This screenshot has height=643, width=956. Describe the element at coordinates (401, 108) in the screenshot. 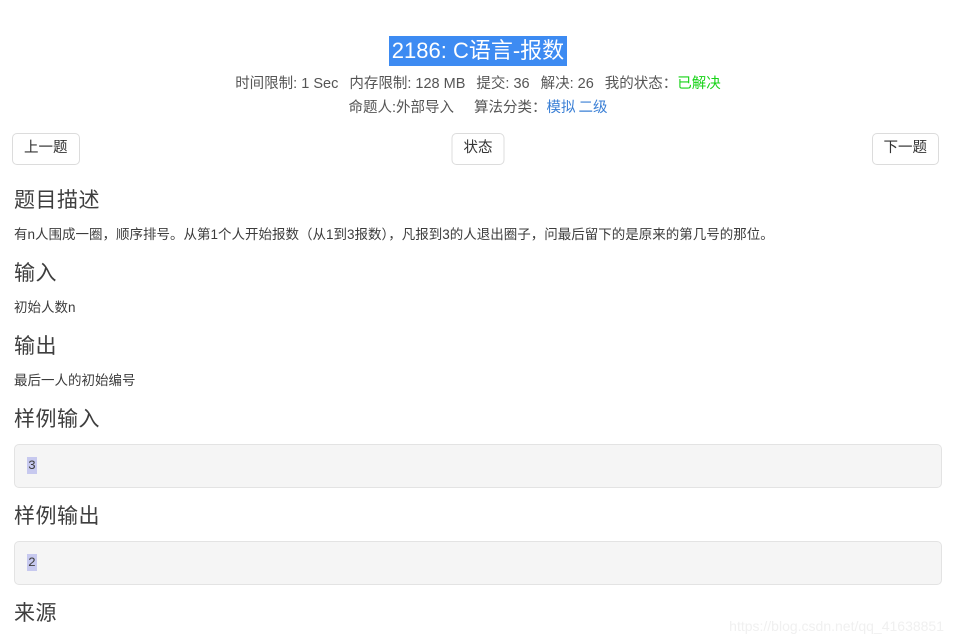

I see `problem-author: 命题人:外部导入` at that location.